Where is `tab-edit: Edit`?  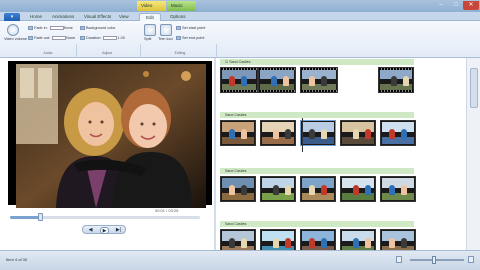 tab-edit: Edit is located at coordinates (150, 17).